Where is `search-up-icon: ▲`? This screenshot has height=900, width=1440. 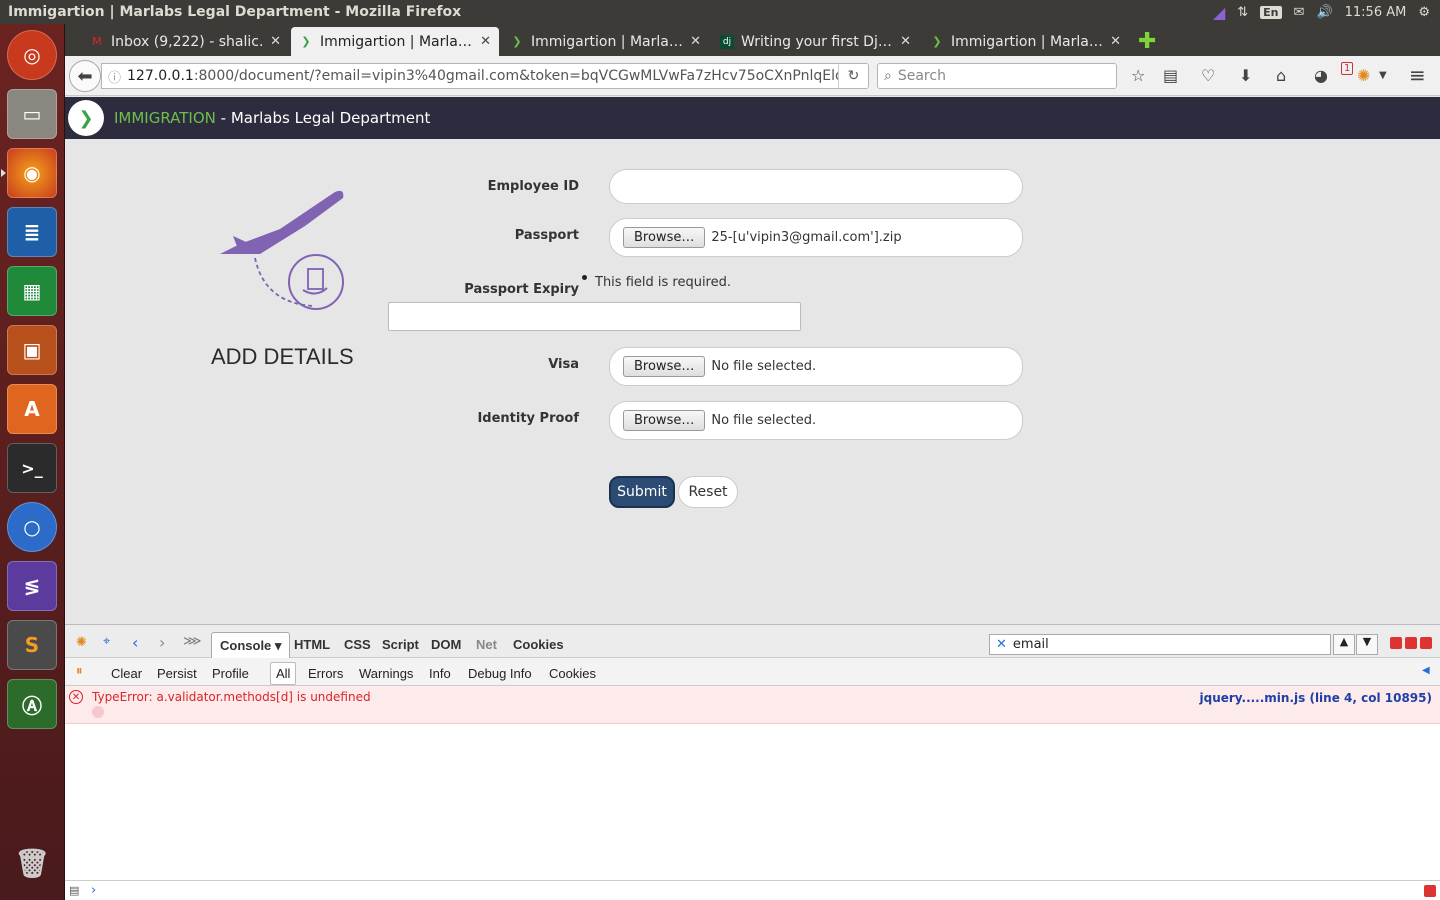 search-up-icon: ▲ is located at coordinates (1344, 644).